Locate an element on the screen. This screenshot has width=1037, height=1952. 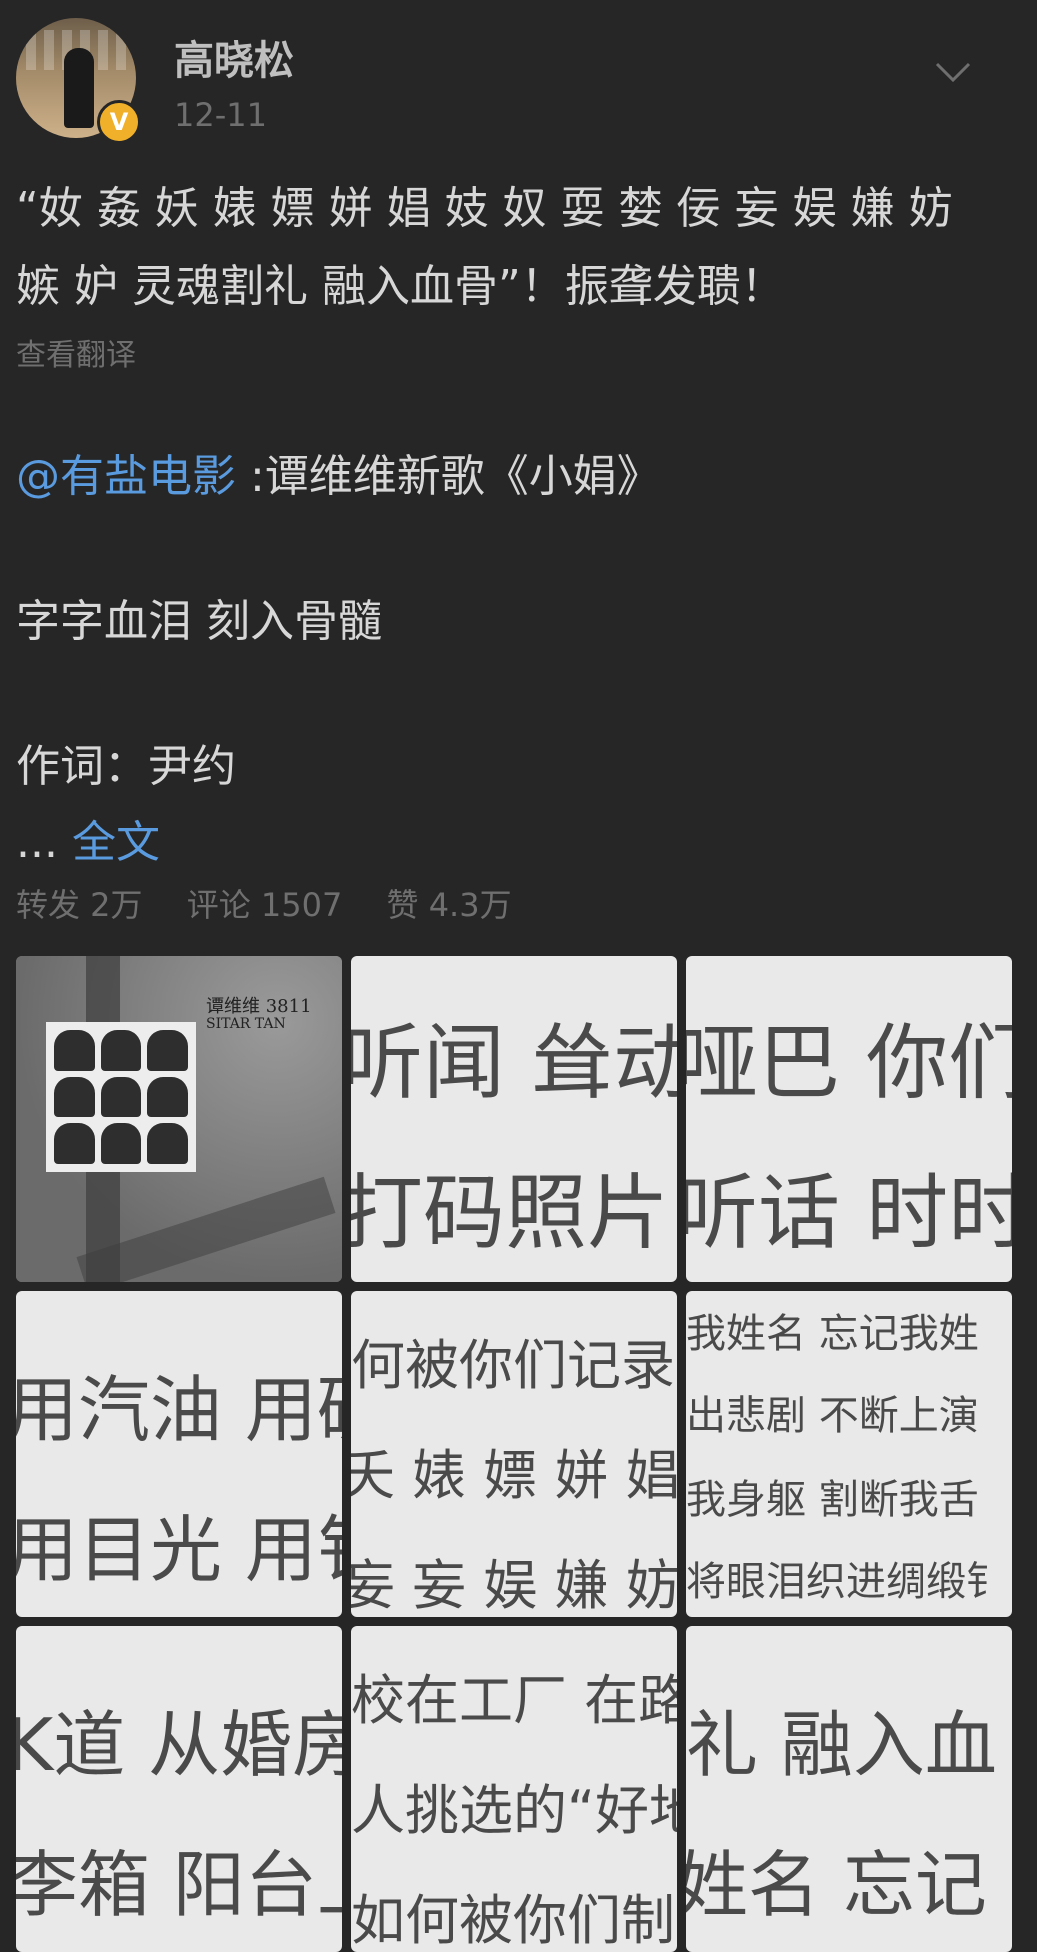
image-lyric-8: 校在工厂 在路 人挑选的“好地 如何被你们制 is located at coordinates (514, 1789).